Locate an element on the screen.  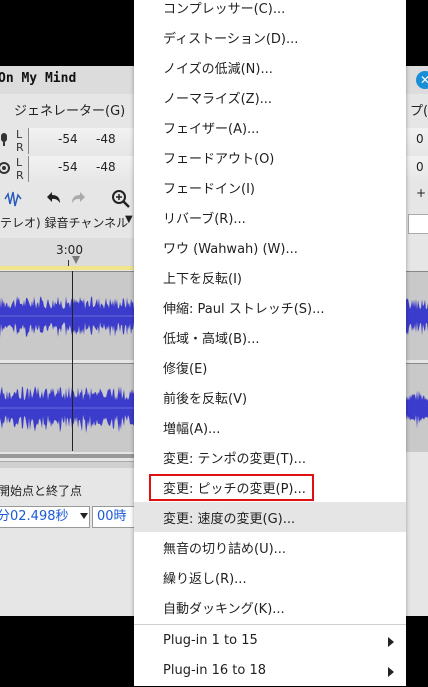
menu-item-label: 上下を反転(I) is located at coordinates (202, 279).